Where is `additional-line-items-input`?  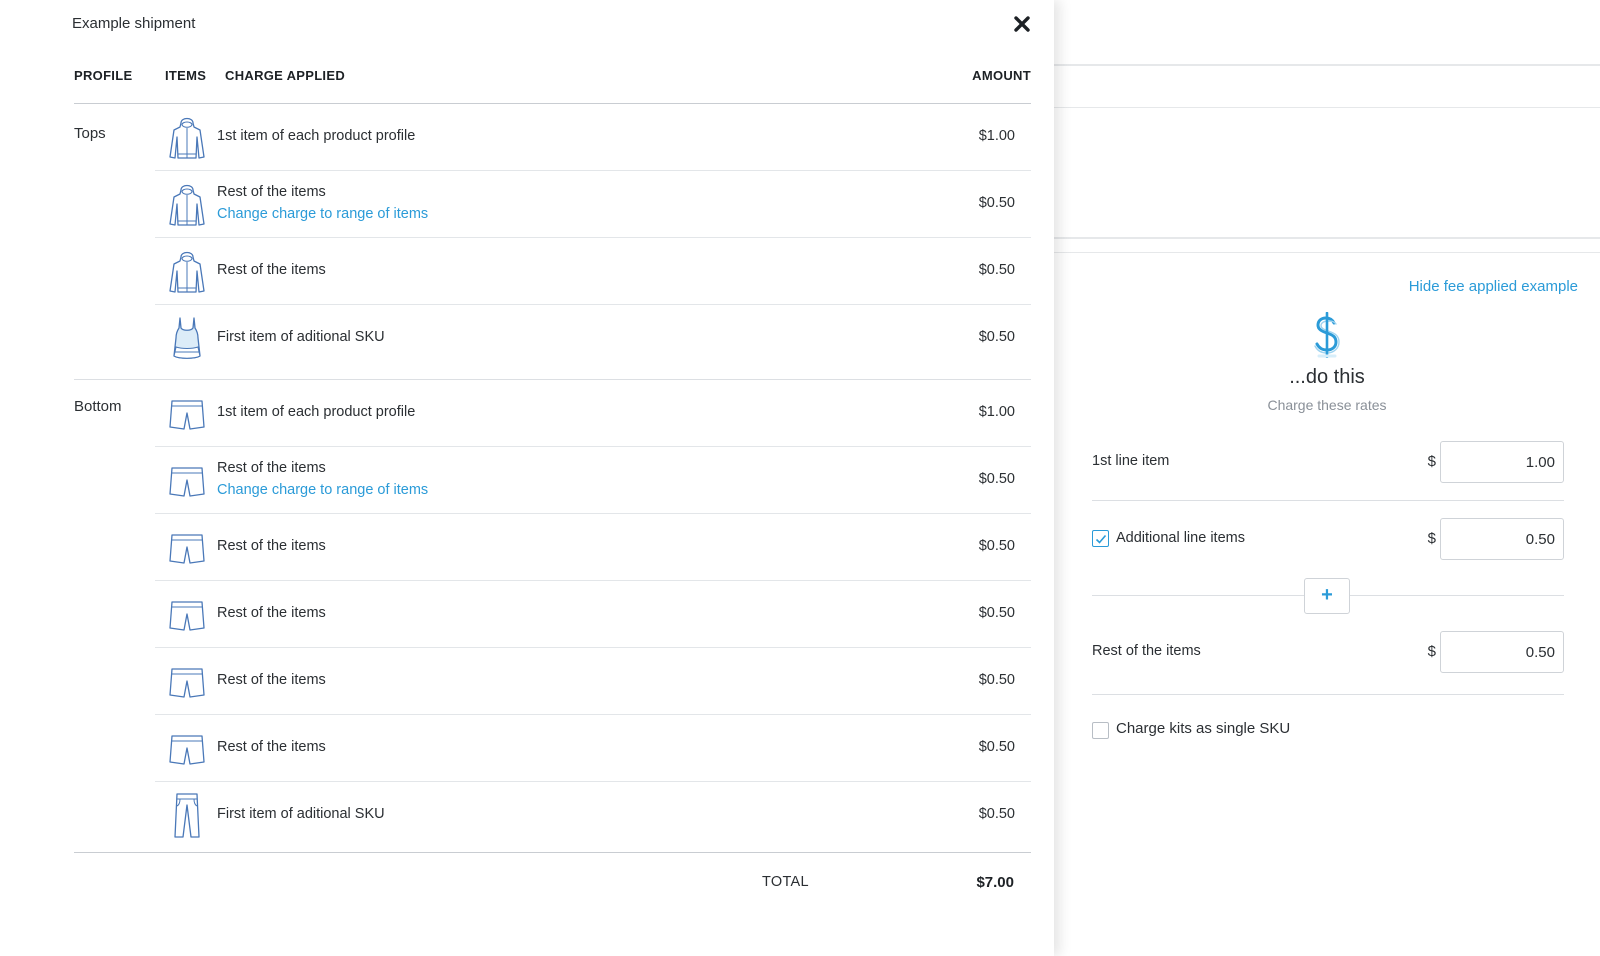
additional-line-items-input is located at coordinates (1502, 539).